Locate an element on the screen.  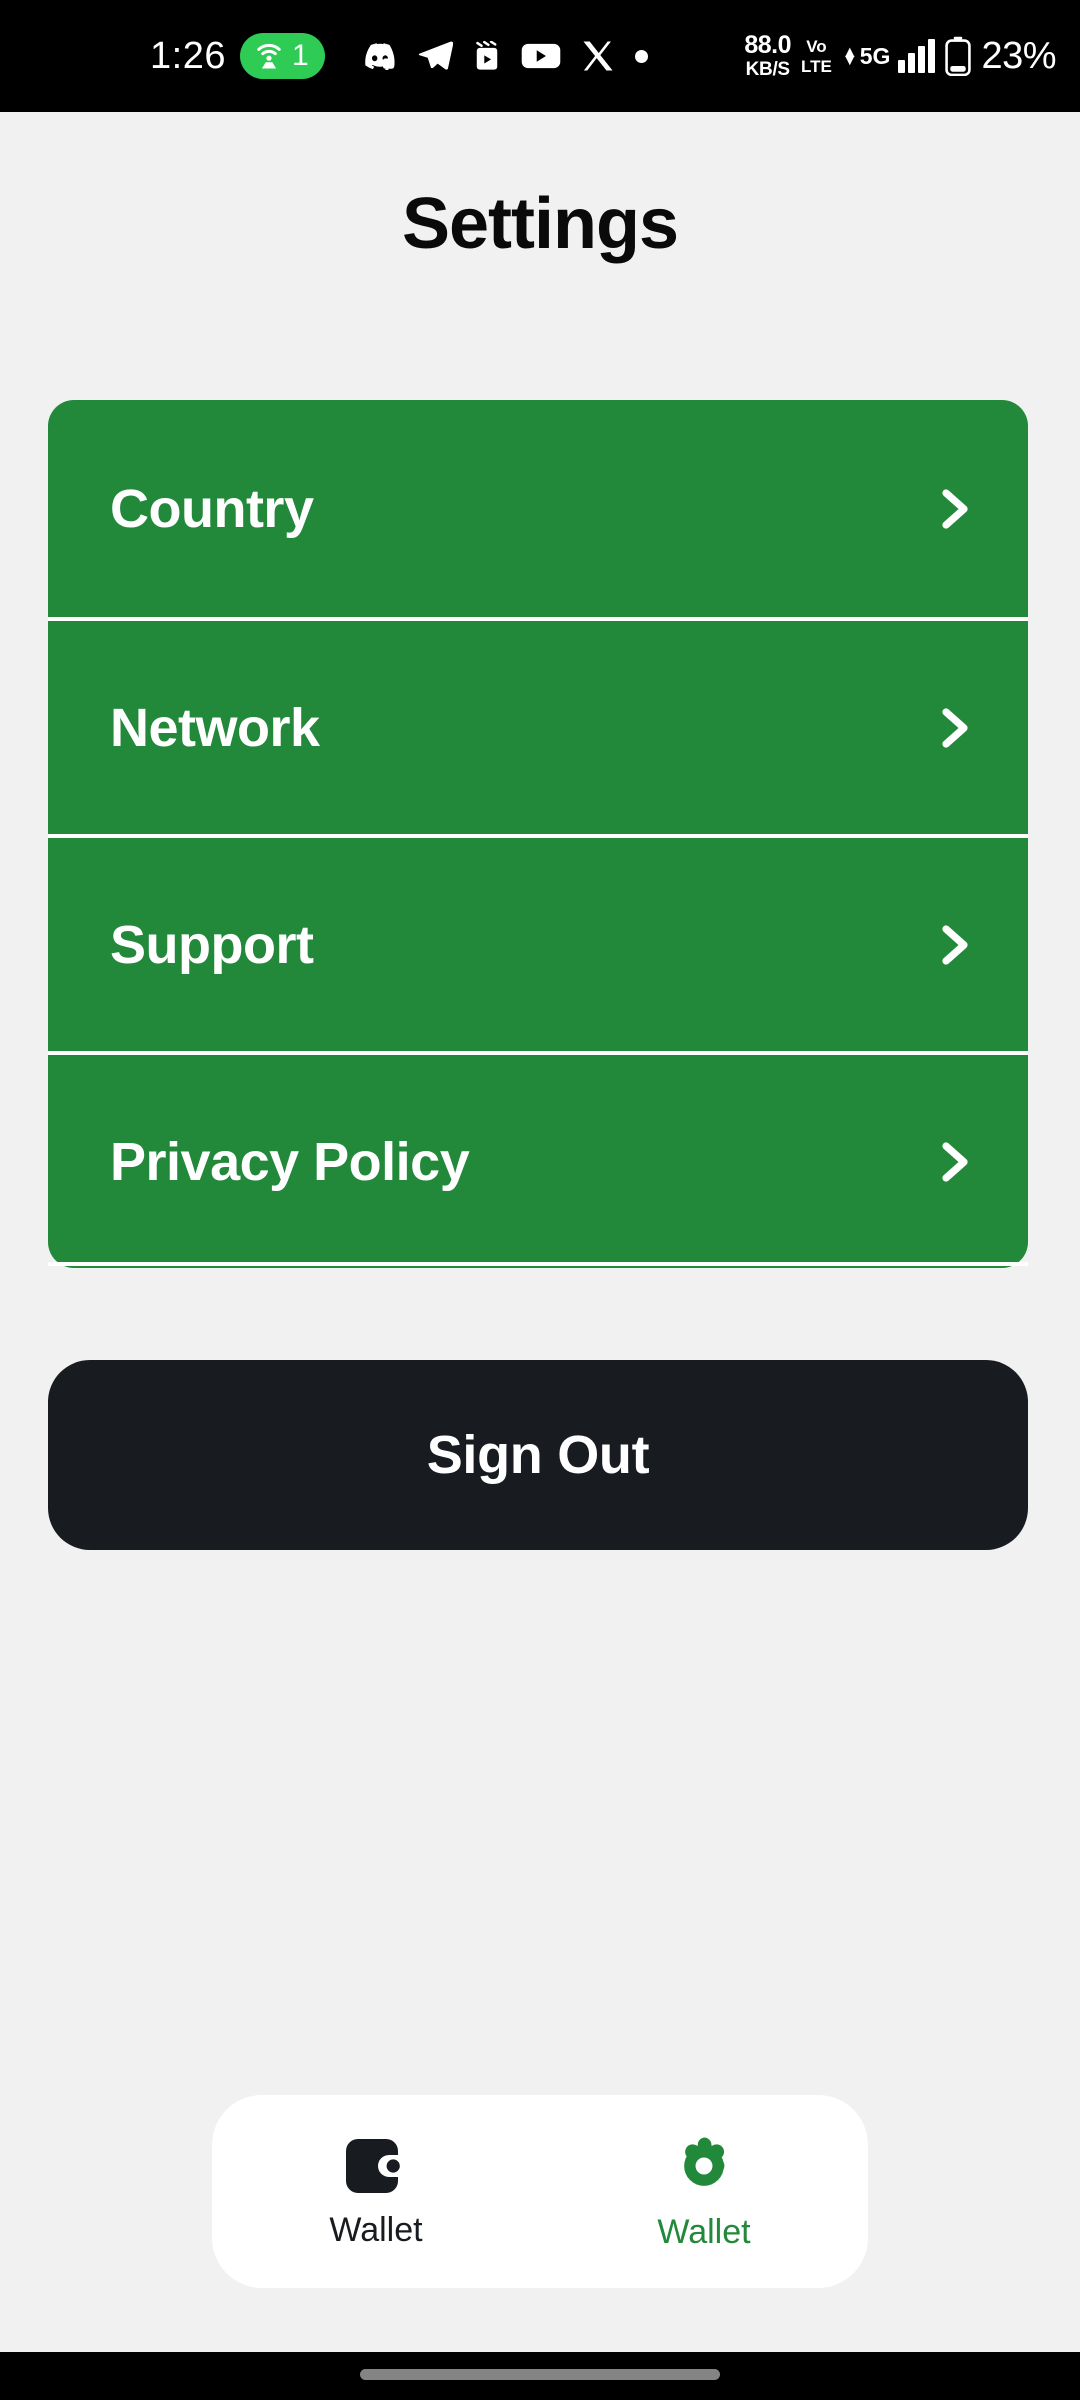
volte-line1: Vo is located at coordinates (816, 46).